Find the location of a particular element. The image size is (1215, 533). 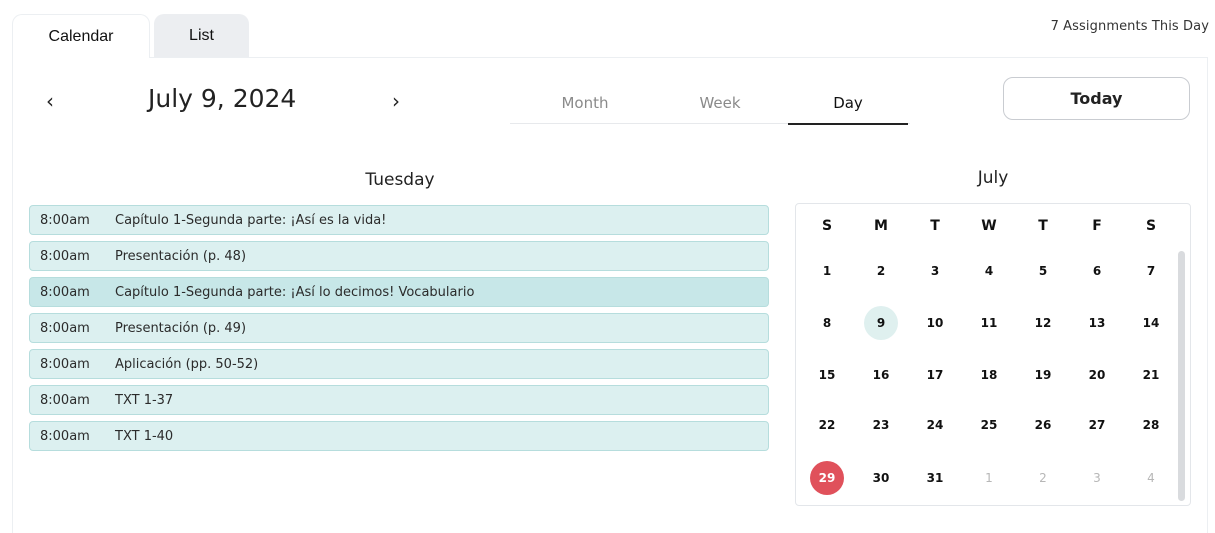

event-item: 8:00am TXT 1-40 is located at coordinates (399, 436).